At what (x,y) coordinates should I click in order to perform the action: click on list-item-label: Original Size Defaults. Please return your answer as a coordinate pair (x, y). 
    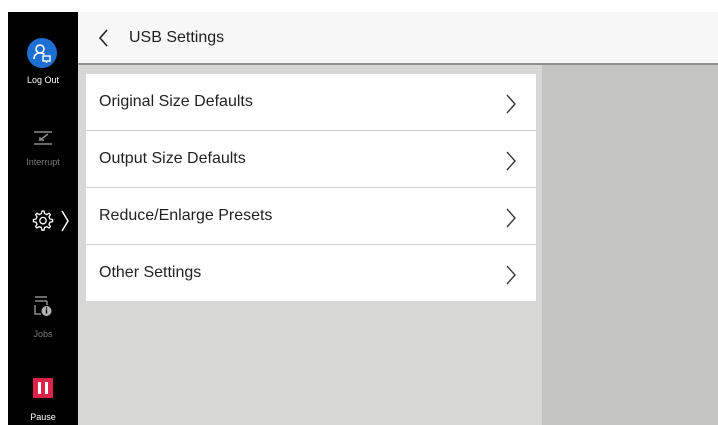
    Looking at the image, I should click on (176, 101).